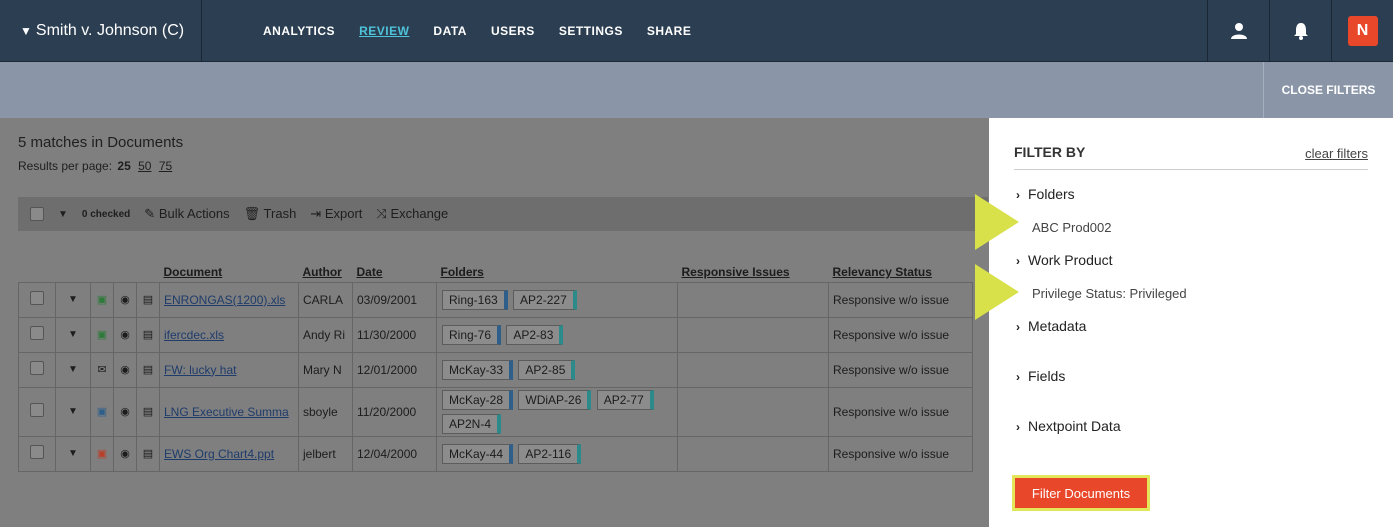 The height and width of the screenshot is (527, 1393). Describe the element at coordinates (1328, 90) in the screenshot. I see `close-filters-button: CLOSE FILTERS` at that location.